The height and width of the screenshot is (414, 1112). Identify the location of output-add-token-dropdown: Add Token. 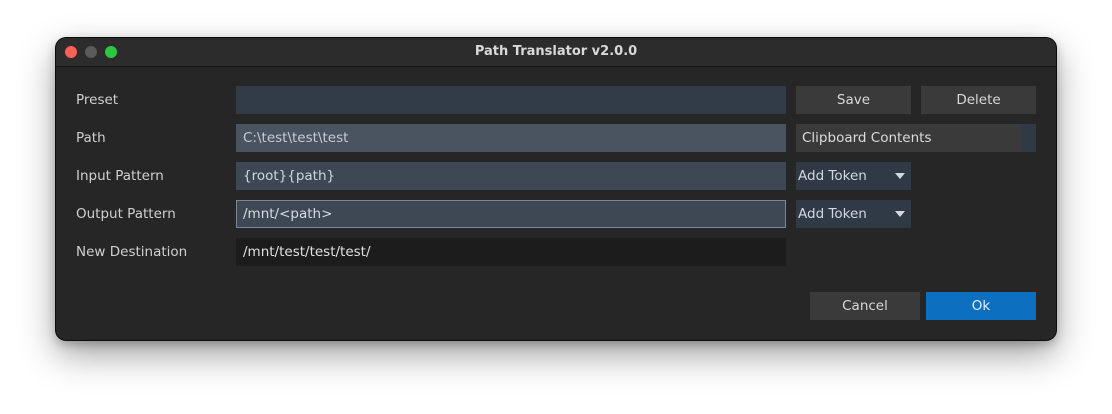
(853, 214).